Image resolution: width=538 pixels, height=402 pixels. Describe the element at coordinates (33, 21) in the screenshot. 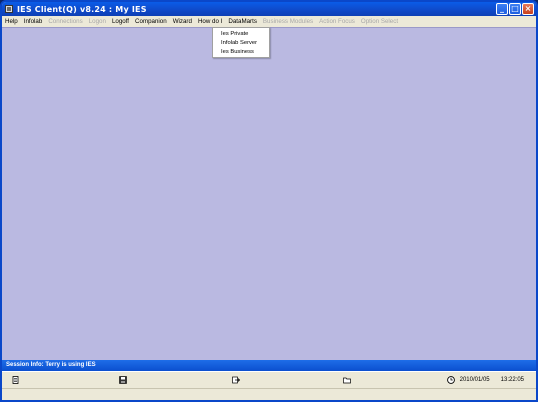

I see `menu-infolab: Infolab` at that location.